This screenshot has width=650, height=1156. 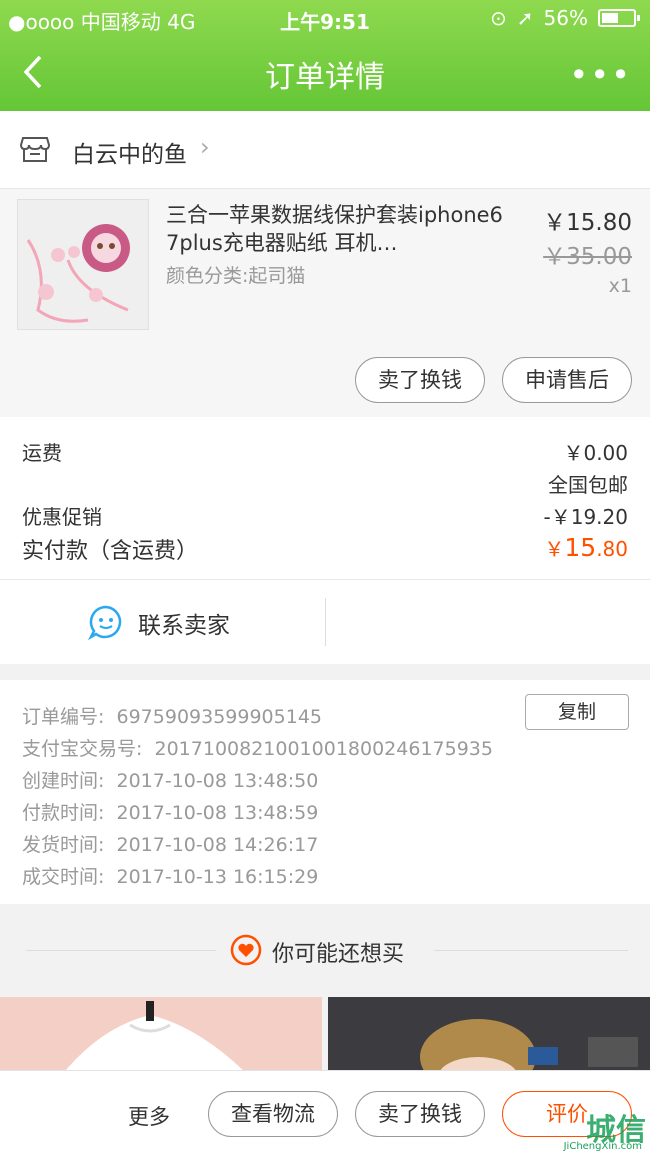 What do you see at coordinates (184, 626) in the screenshot?
I see `contact-seller-label: 联系卖家` at bounding box center [184, 626].